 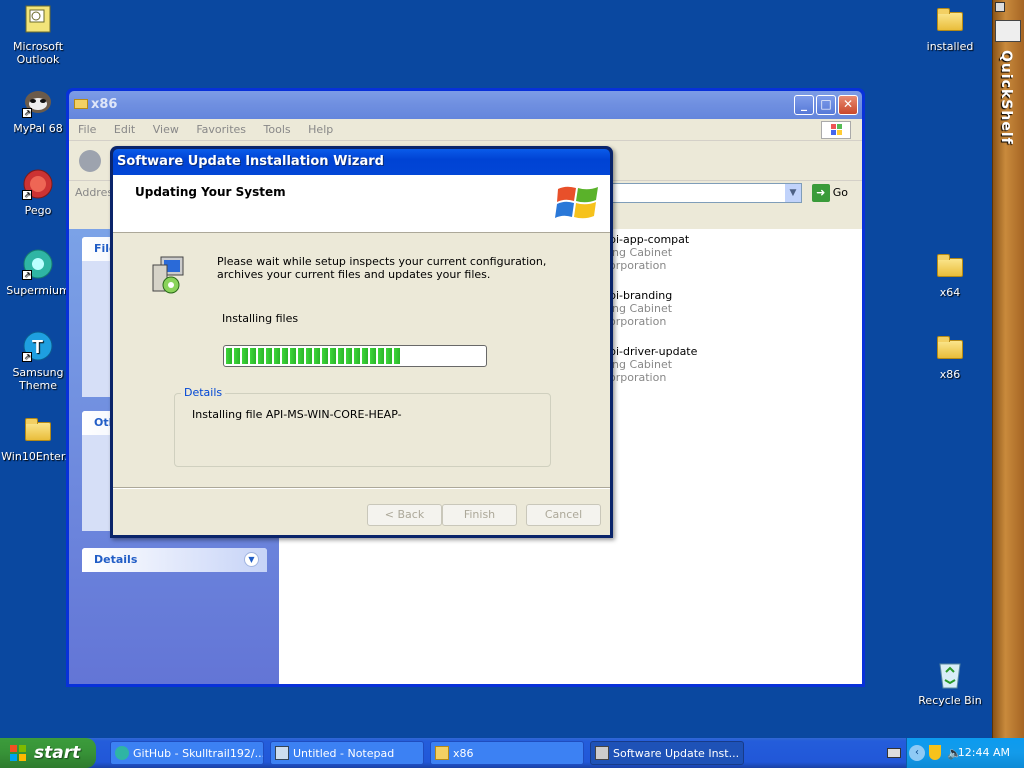 What do you see at coordinates (297, 414) in the screenshot?
I see `details-text: Installing file API-MS-WIN-CORE-HEAP-` at bounding box center [297, 414].